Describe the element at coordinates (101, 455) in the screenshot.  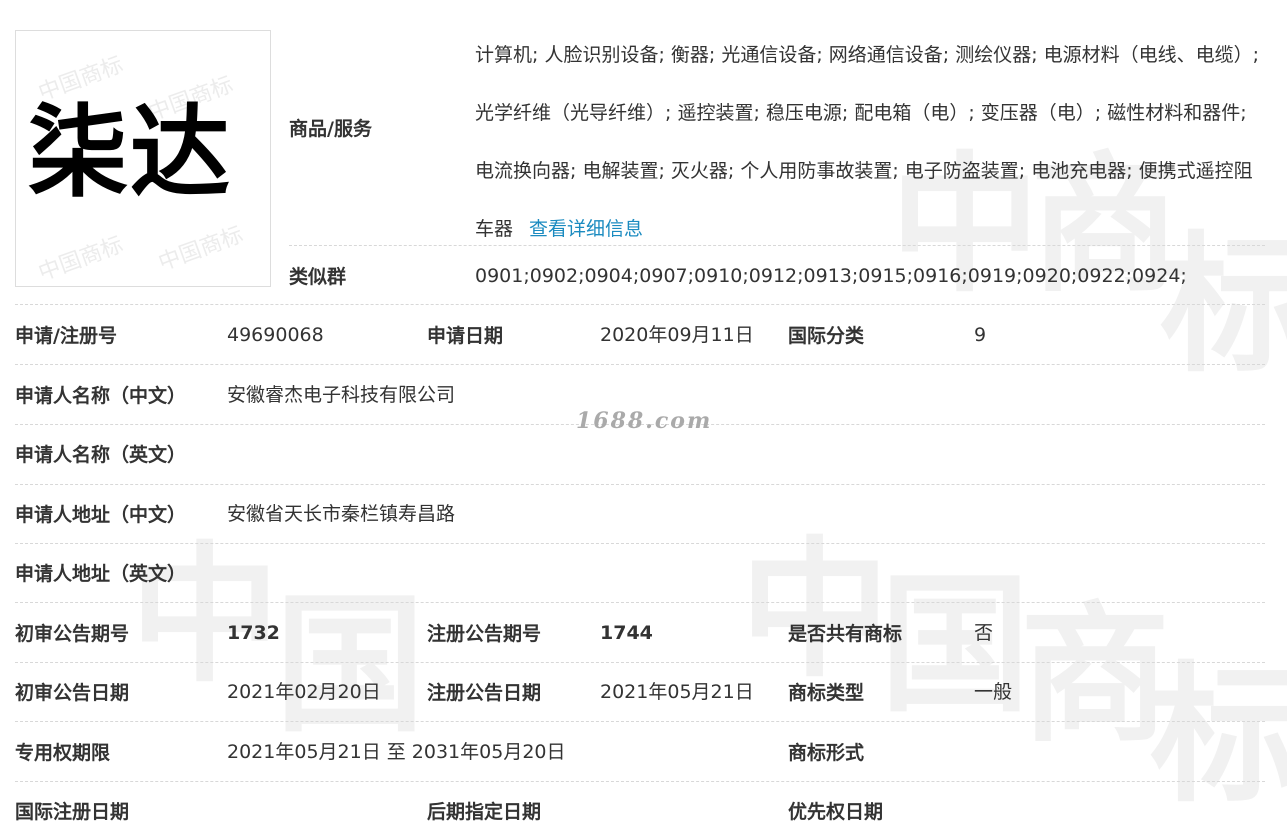
I see `applicant-name-en-label: 申请人名称（英文）` at that location.